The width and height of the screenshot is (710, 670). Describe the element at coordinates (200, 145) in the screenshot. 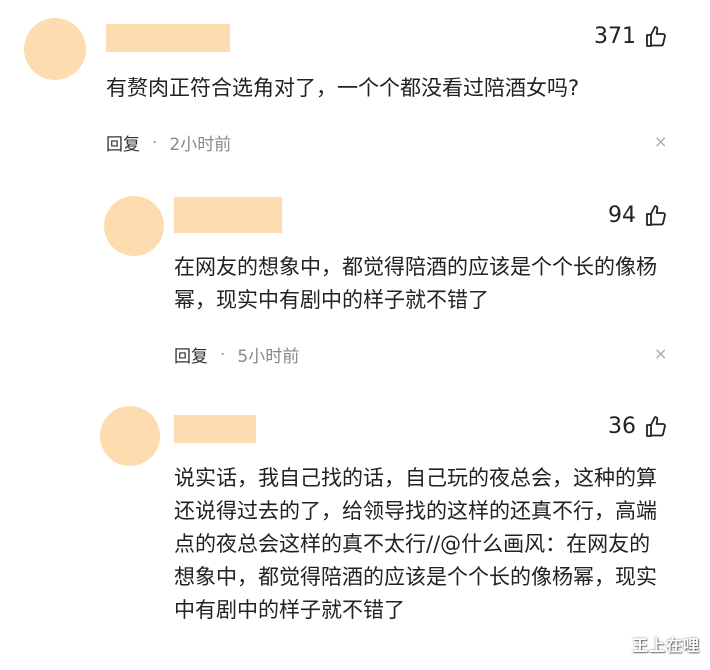

I see `timestamp: 2小时前` at that location.